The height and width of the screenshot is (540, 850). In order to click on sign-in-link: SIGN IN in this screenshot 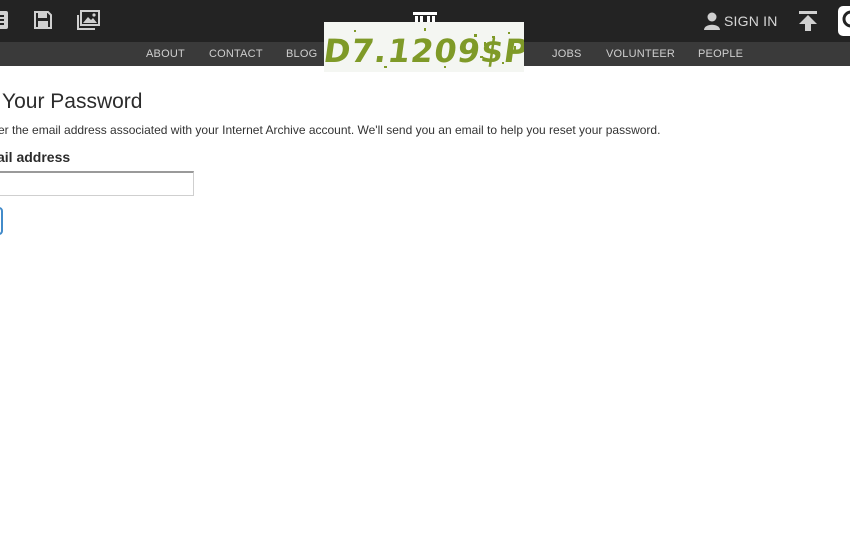, I will do `click(741, 21)`.